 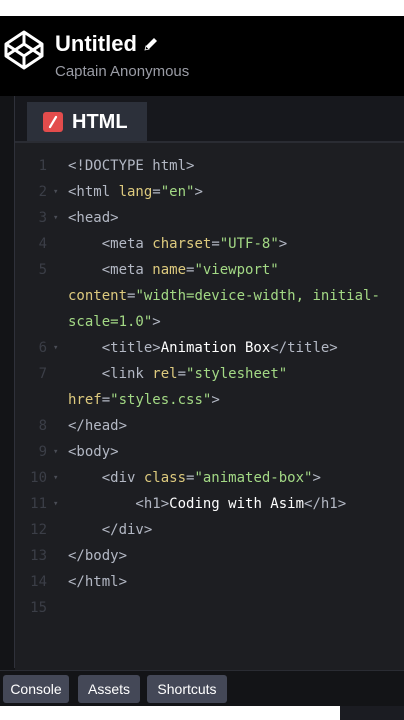 What do you see at coordinates (42, 166) in the screenshot?
I see `line-number: 1` at bounding box center [42, 166].